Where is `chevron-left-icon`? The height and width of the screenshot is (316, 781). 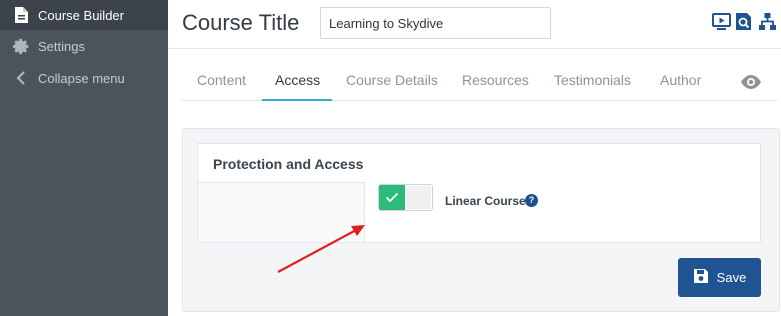 chevron-left-icon is located at coordinates (21, 78).